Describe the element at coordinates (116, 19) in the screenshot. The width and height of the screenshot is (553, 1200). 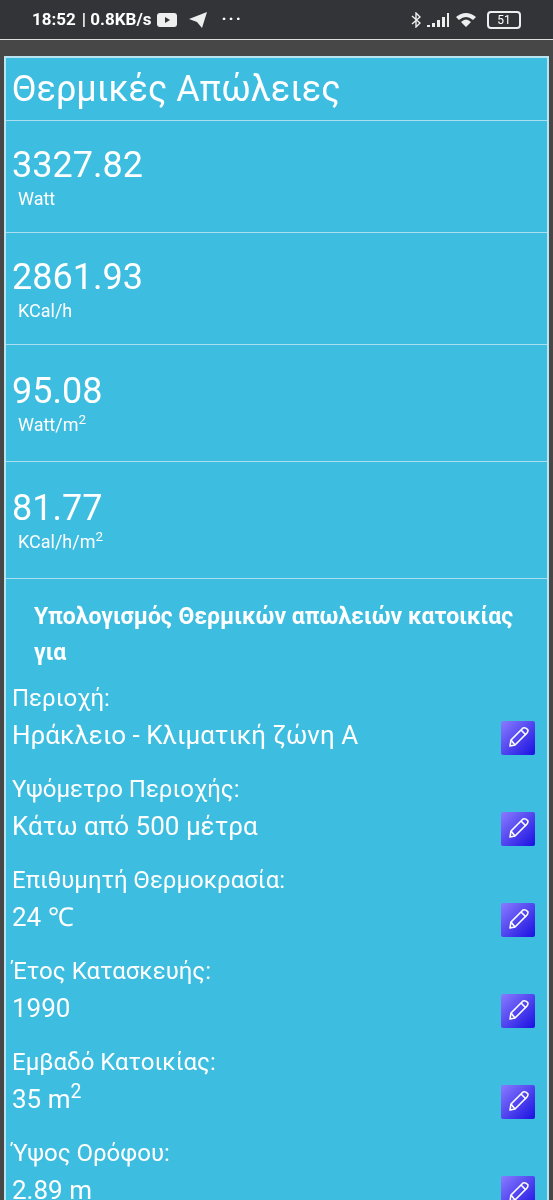
I see `network-speed: | 0.8KB/s` at that location.